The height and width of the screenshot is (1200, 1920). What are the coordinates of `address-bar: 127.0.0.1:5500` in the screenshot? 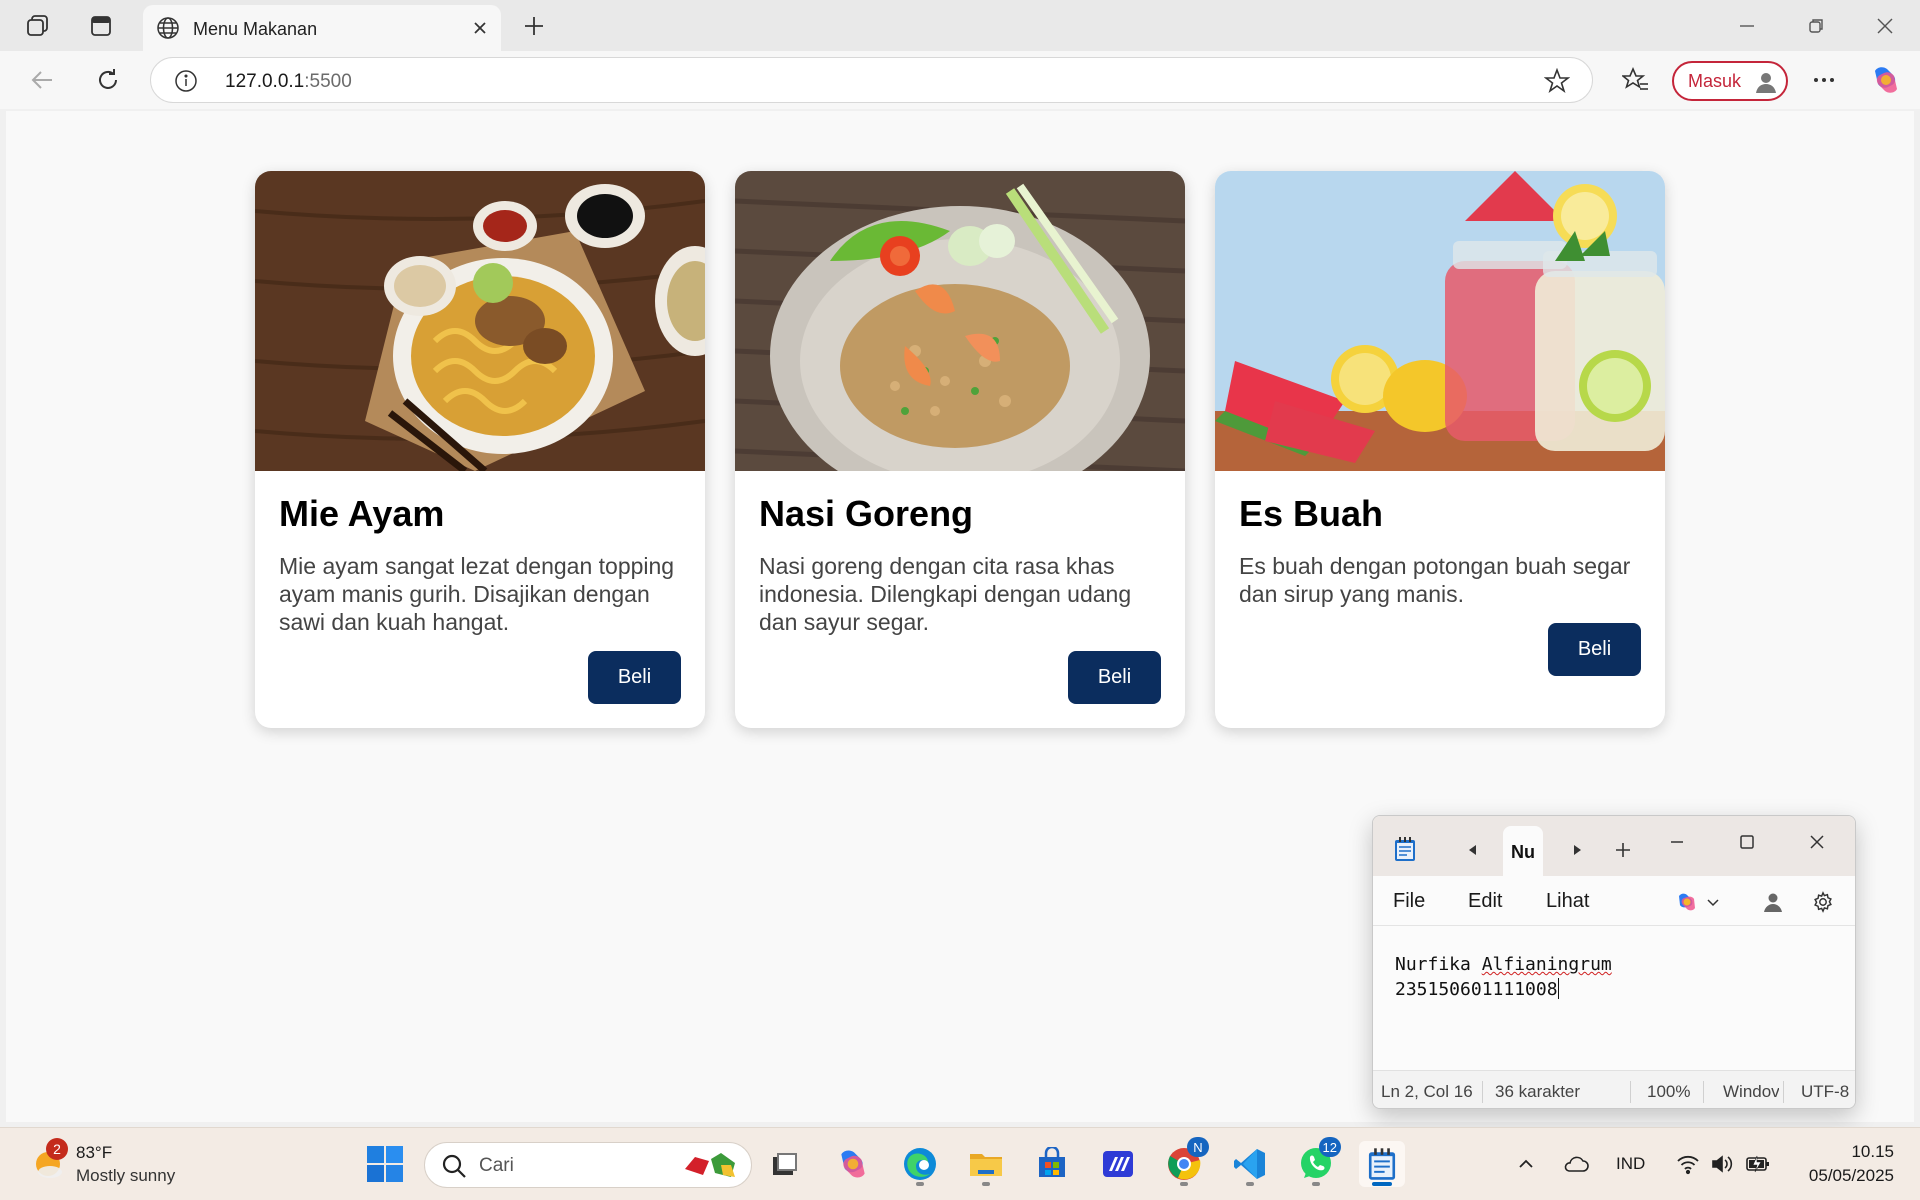 It's located at (871, 80).